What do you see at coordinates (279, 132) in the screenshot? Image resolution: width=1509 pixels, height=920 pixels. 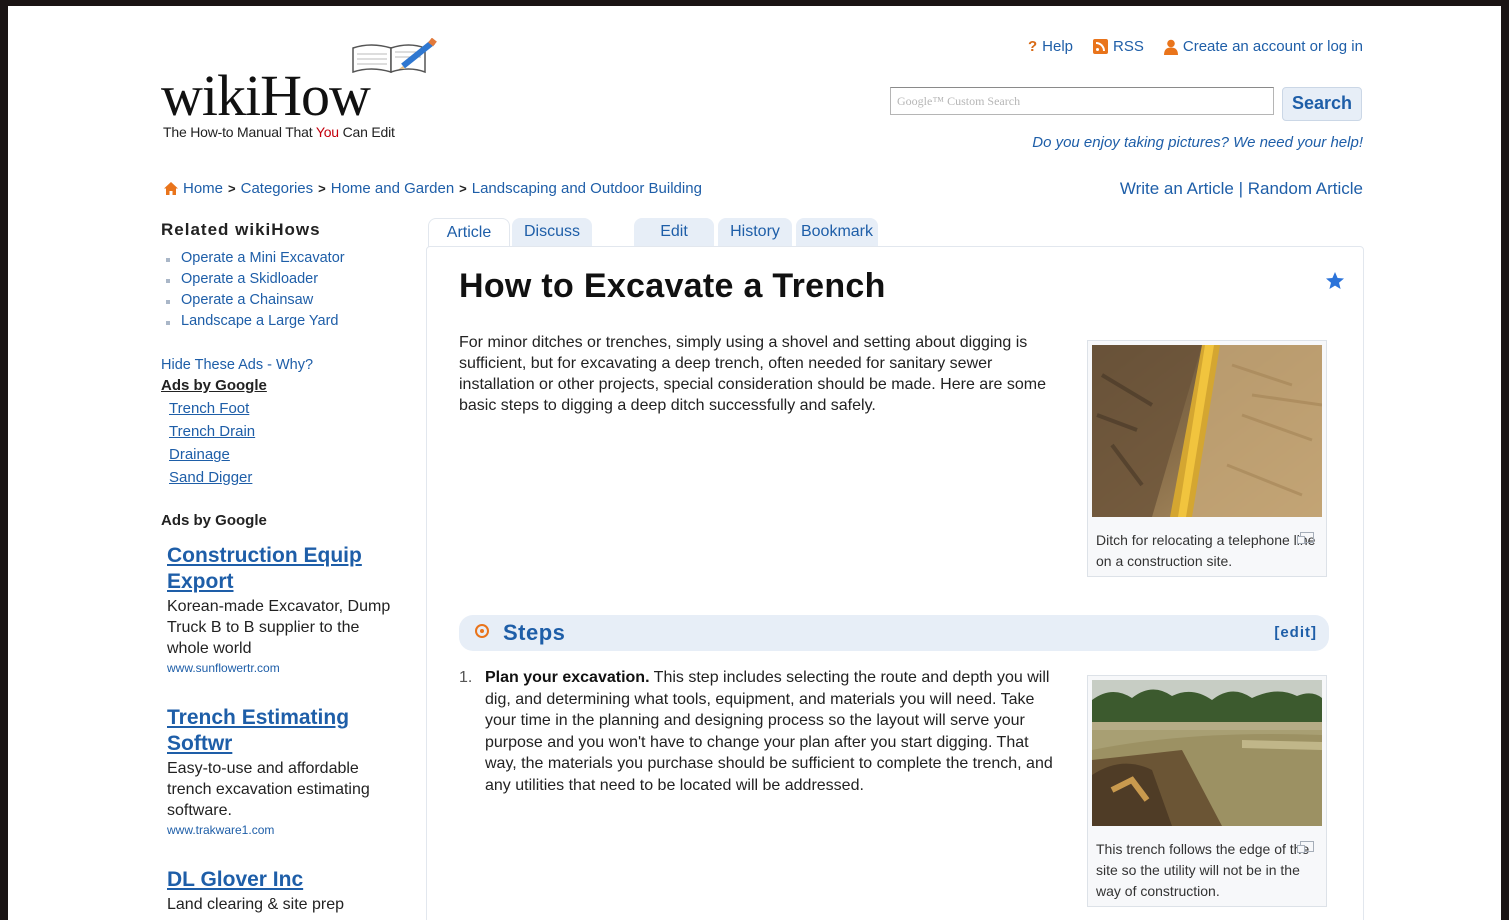 I see `tagline: The How-to Manual That You Can Edit` at bounding box center [279, 132].